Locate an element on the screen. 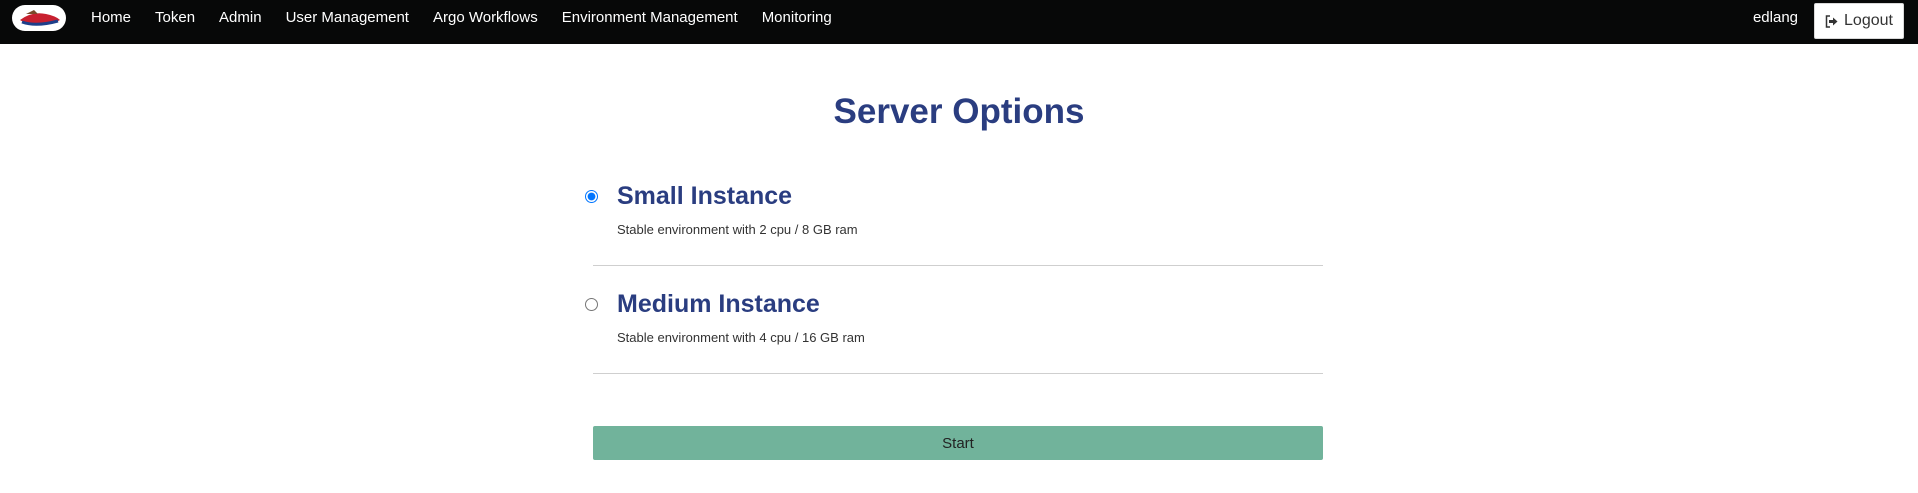  nav-home: Home is located at coordinates (111, 18).